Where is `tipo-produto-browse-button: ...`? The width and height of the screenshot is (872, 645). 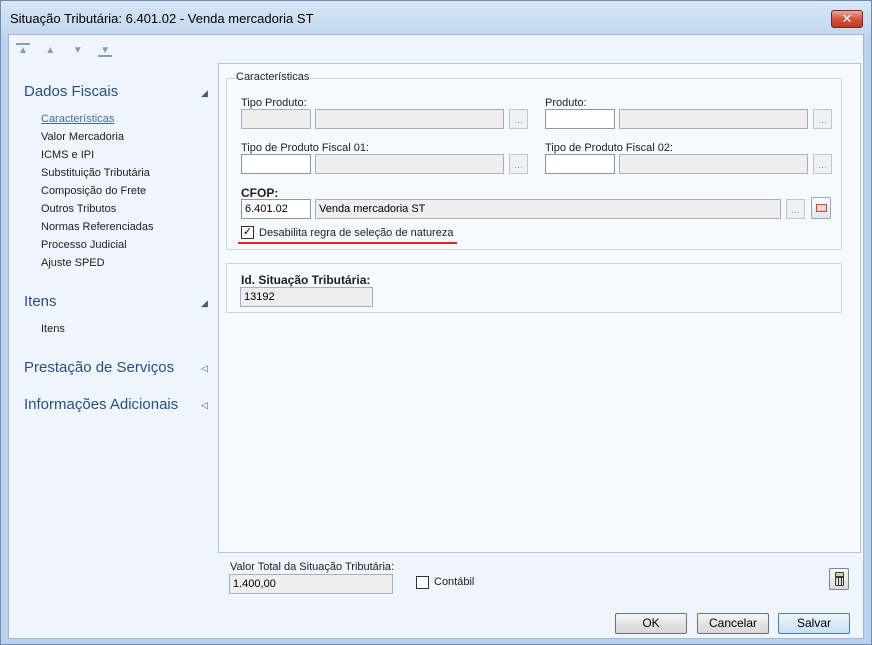 tipo-produto-browse-button: ... is located at coordinates (518, 119).